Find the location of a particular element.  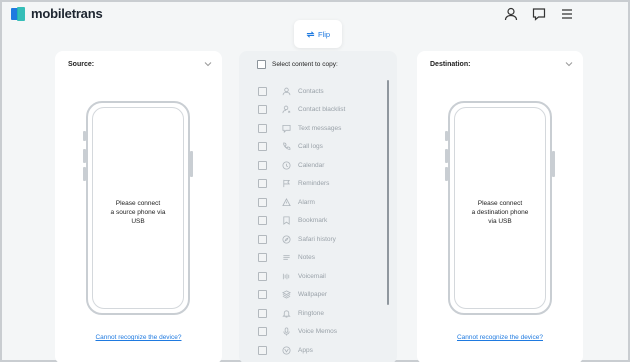

source-recognize-link: Cannot recognize the device? is located at coordinates (138, 337).